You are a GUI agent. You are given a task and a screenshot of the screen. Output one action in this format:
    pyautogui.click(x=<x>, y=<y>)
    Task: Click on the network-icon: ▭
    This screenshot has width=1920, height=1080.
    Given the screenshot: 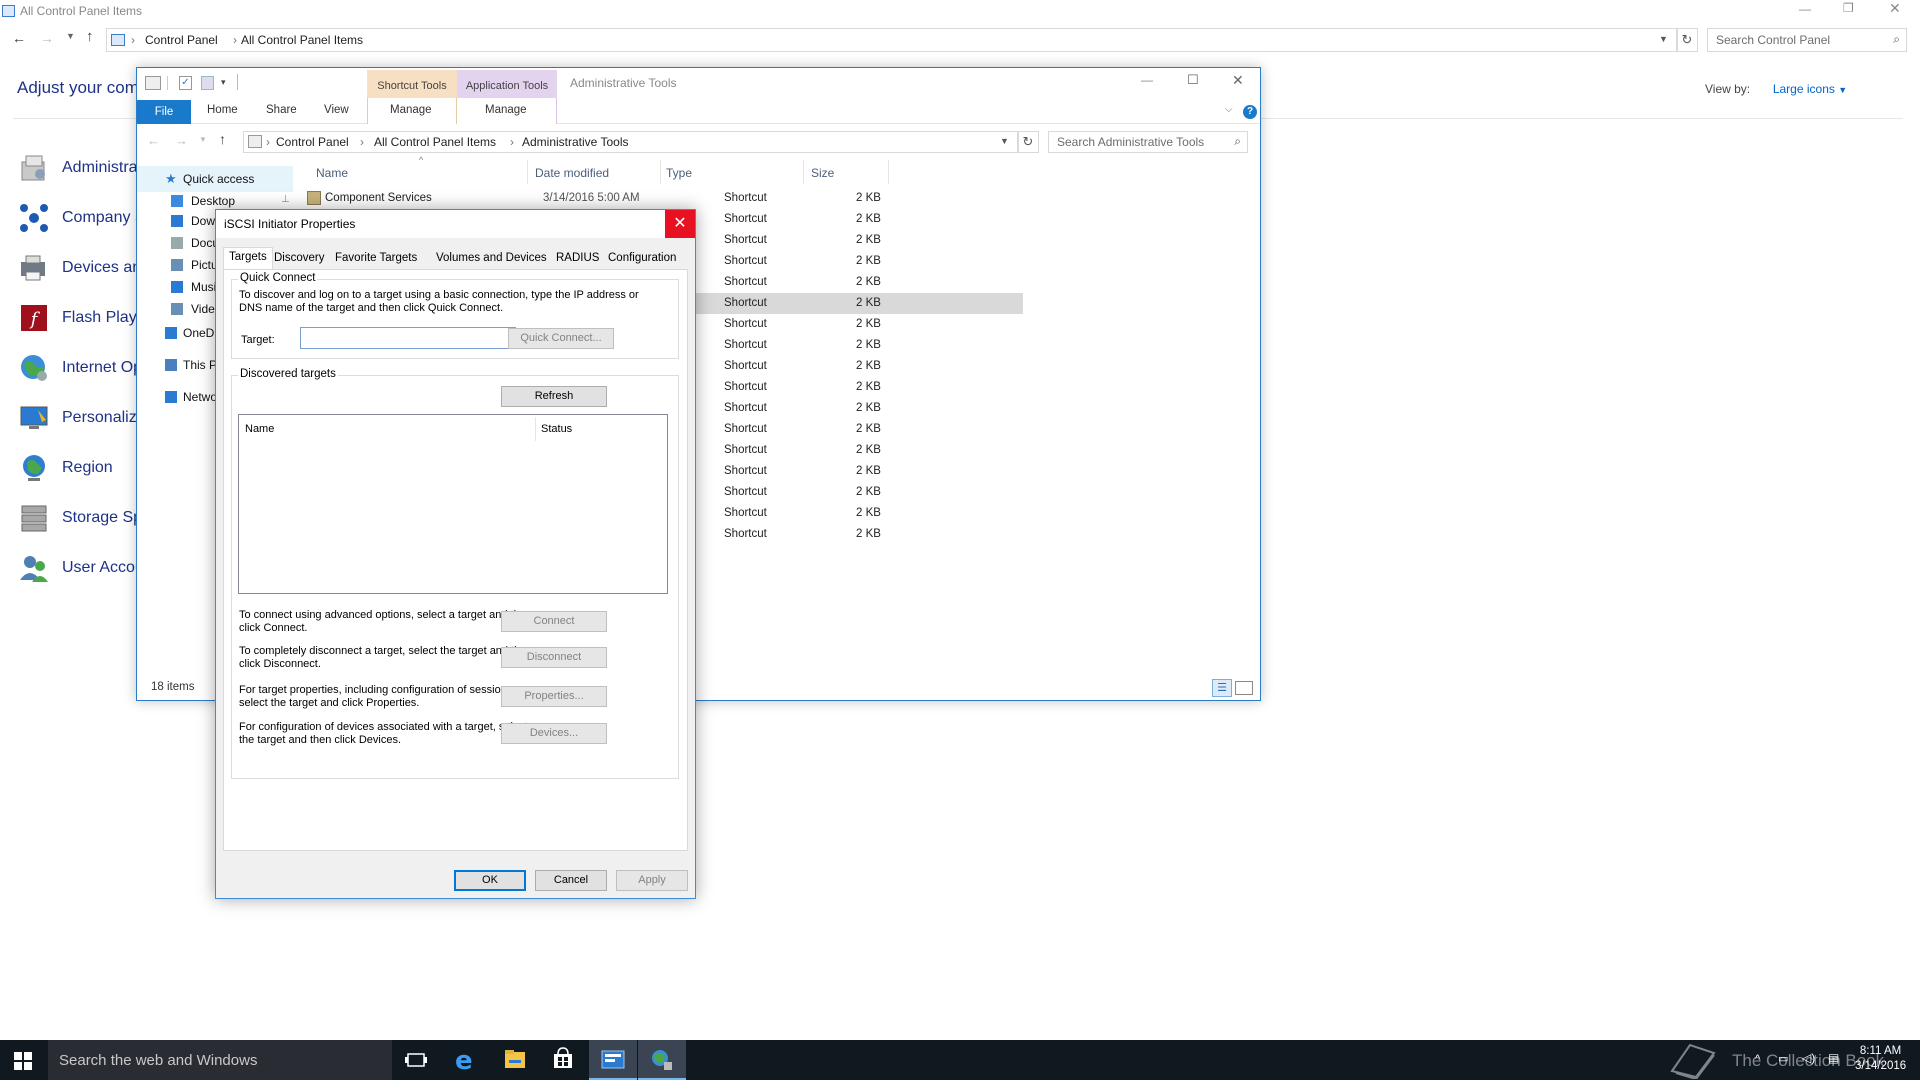 What is the action you would take?
    pyautogui.click(x=1783, y=1058)
    